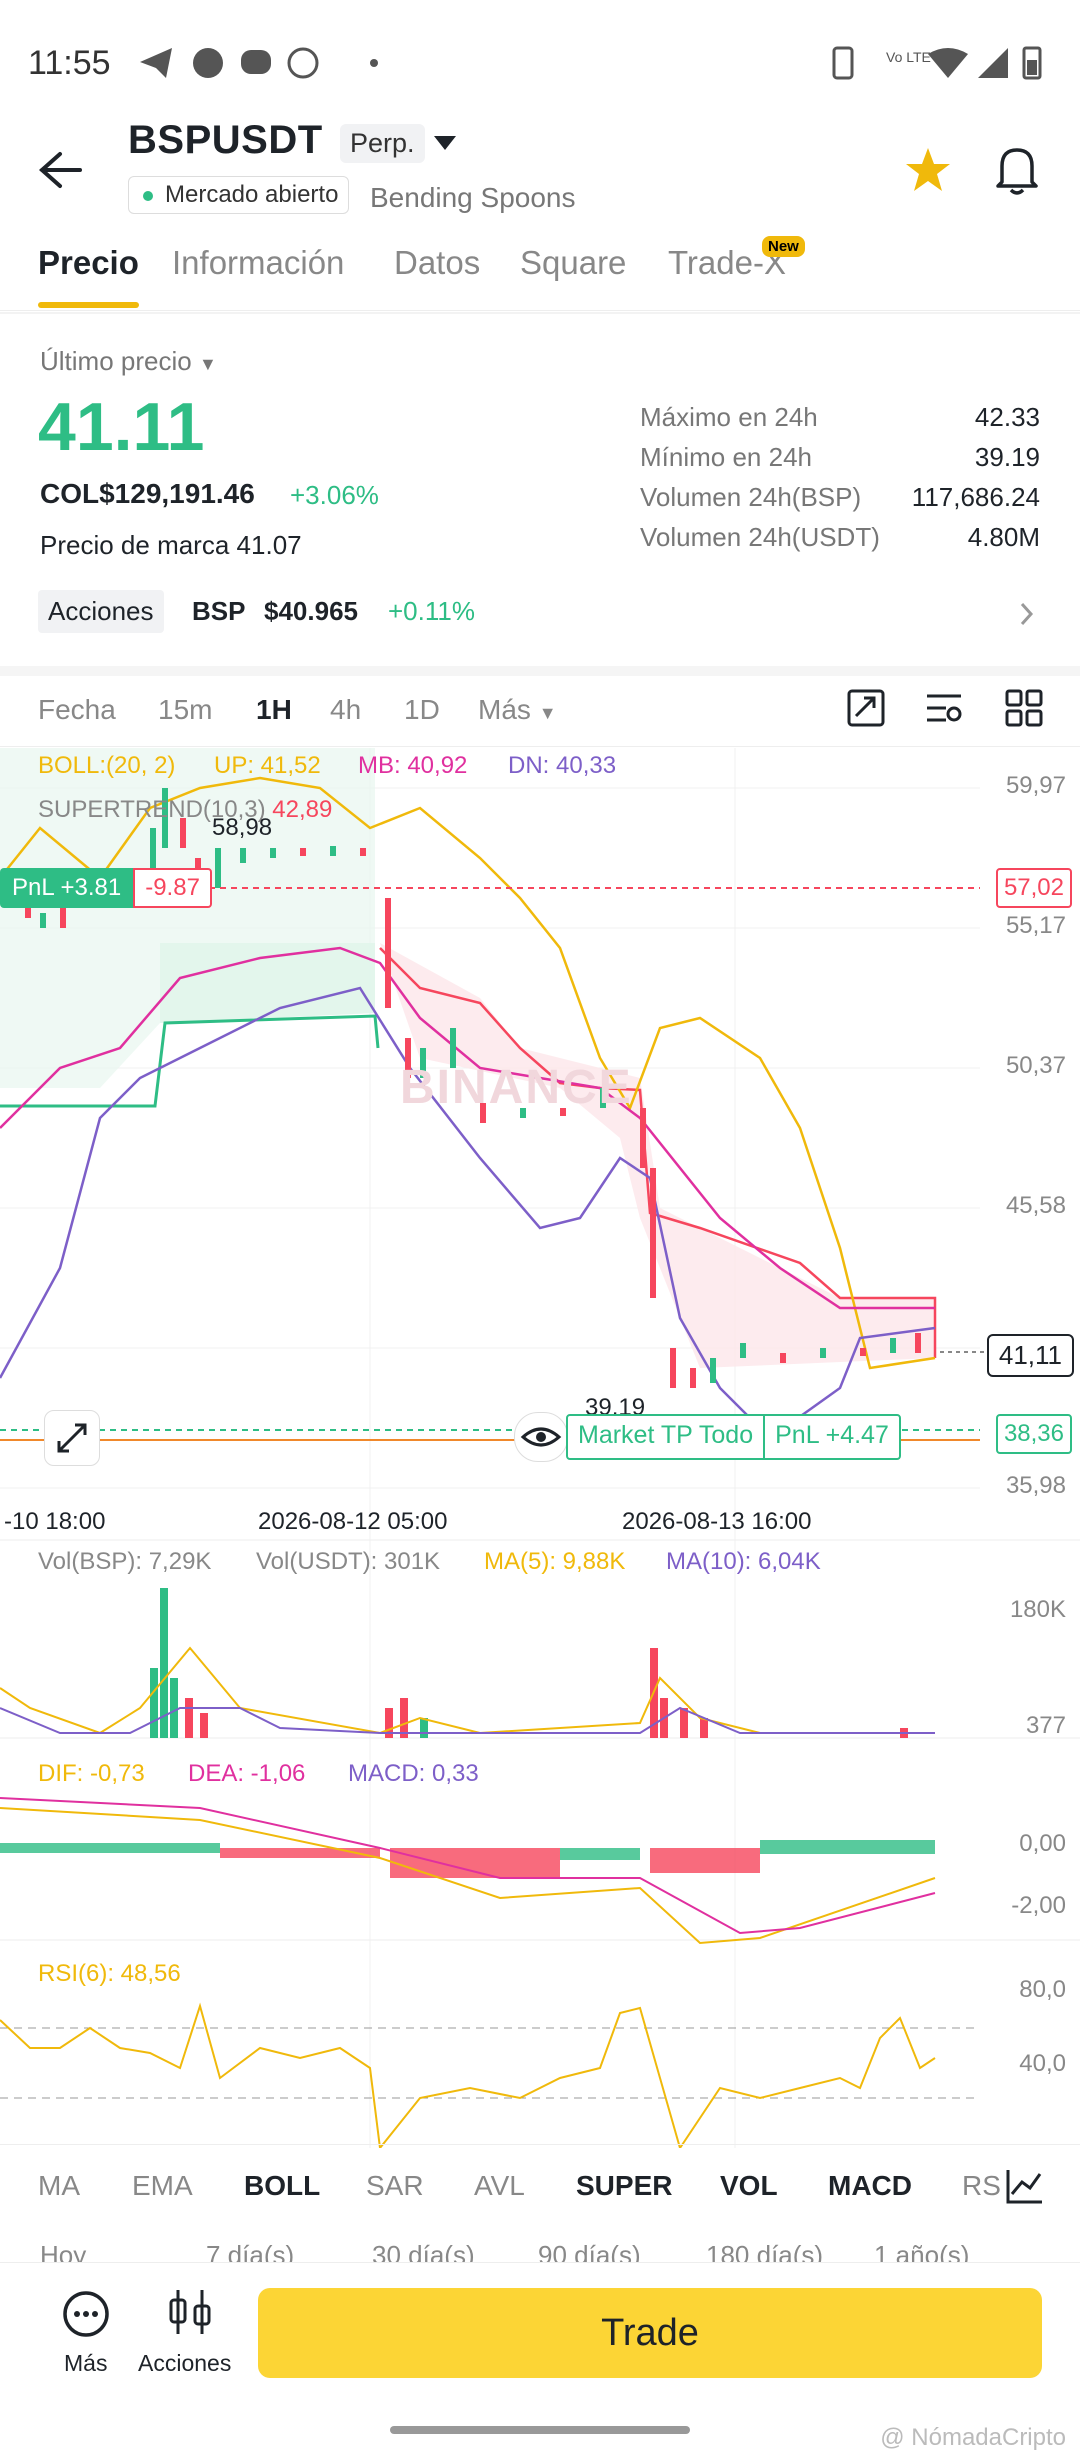 This screenshot has width=1080, height=2461. Describe the element at coordinates (445, 143) in the screenshot. I see `dropdown-triangle-icon` at that location.